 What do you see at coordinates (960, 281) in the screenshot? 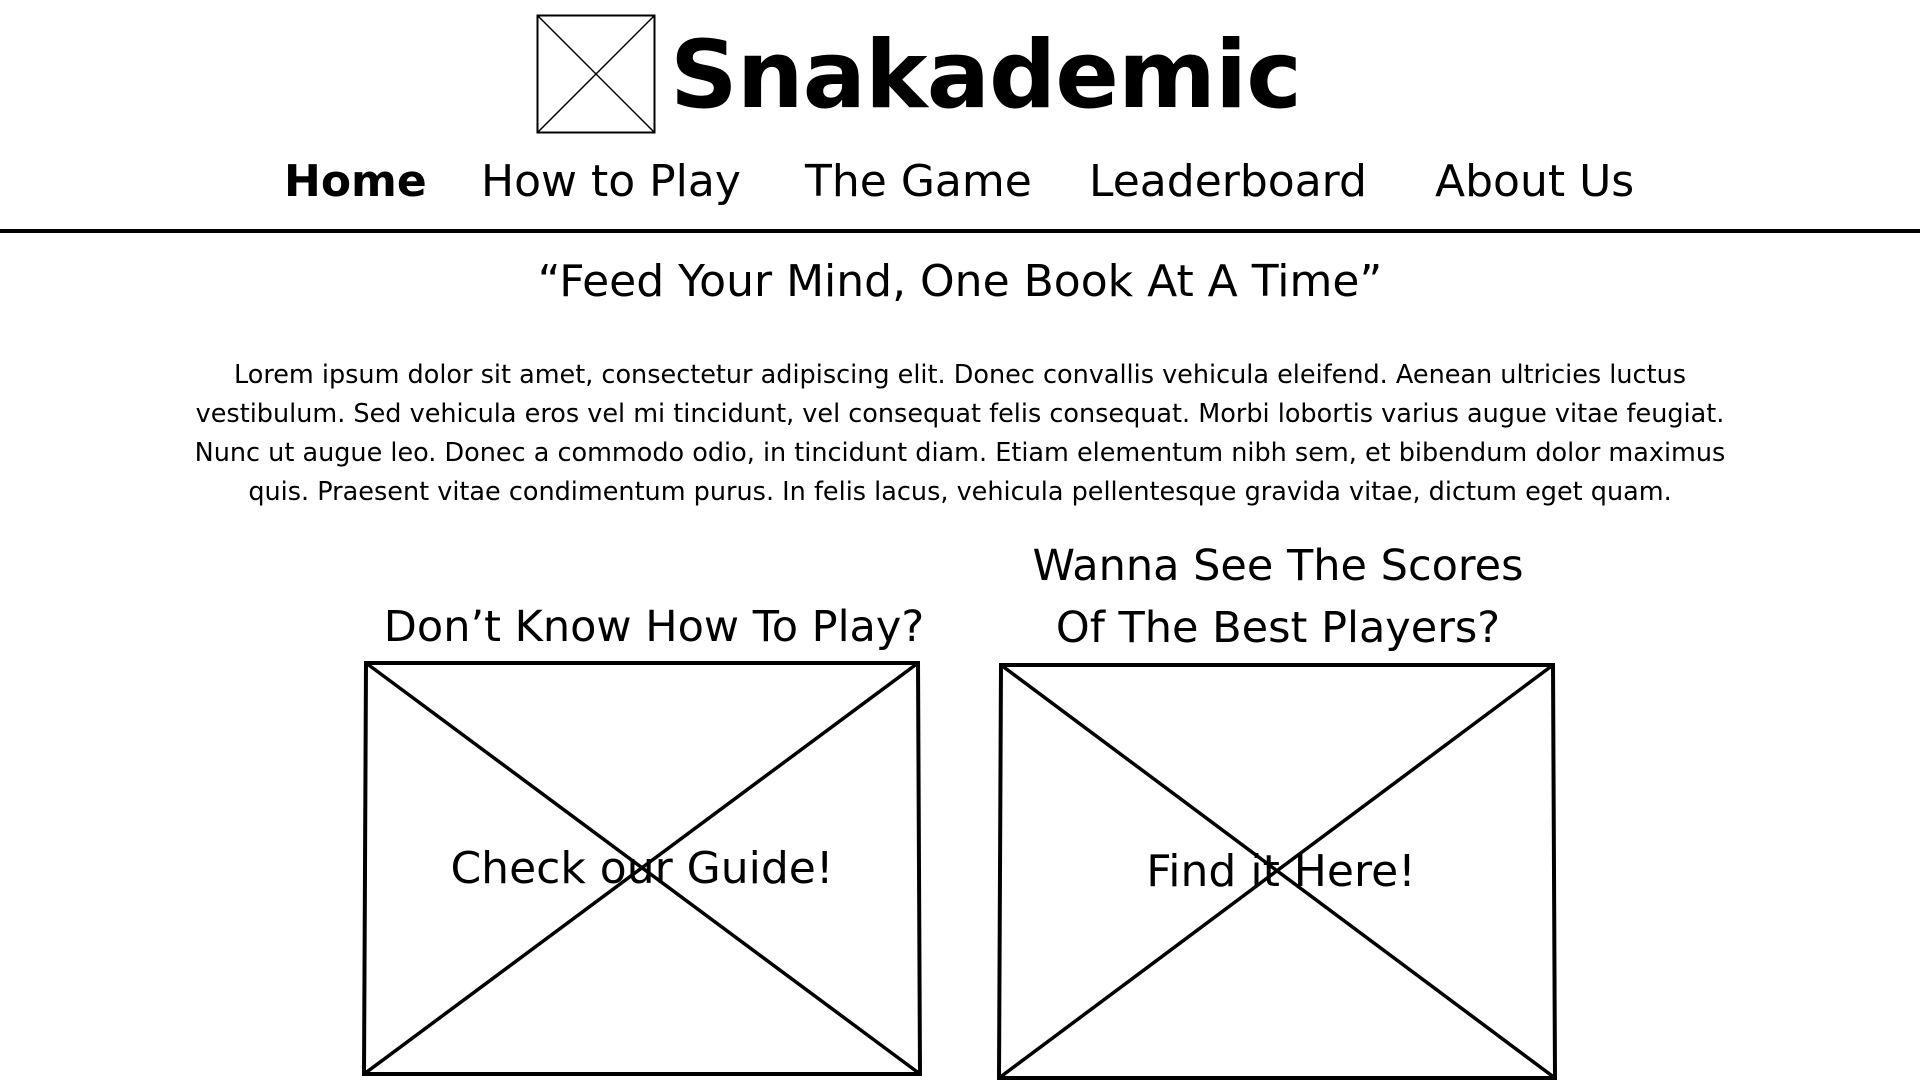
I see `tagline: “Feed Your Mind, One Book At A Time”` at bounding box center [960, 281].